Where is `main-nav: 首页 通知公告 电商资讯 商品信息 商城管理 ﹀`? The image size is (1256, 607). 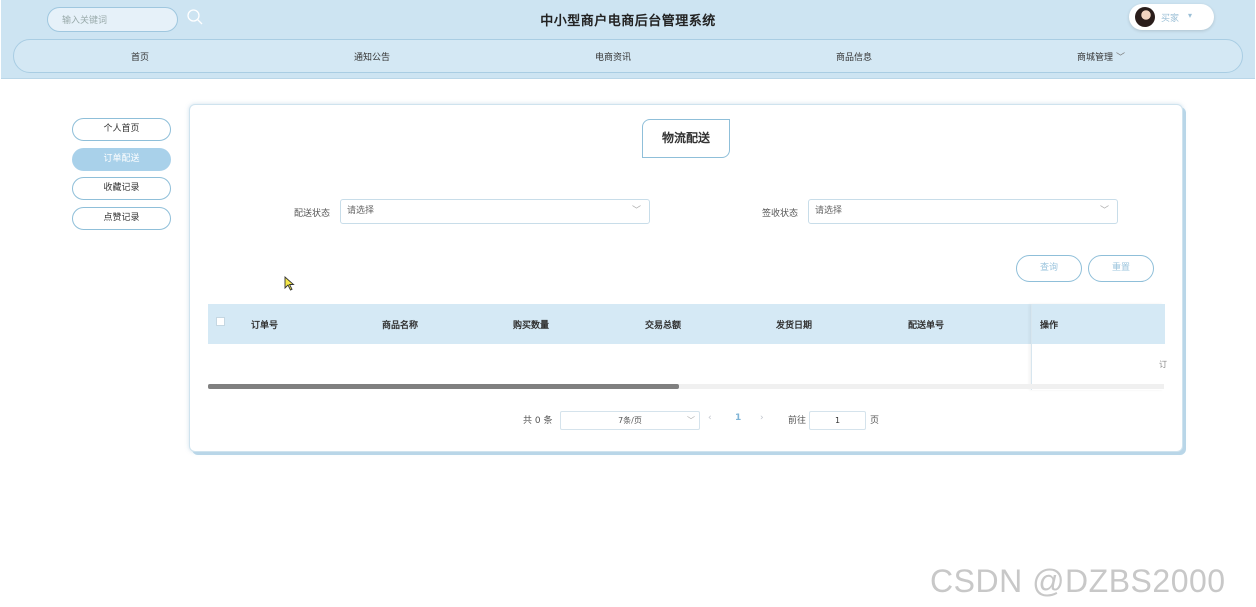 main-nav: 首页 通知公告 电商资讯 商品信息 商城管理 ﹀ is located at coordinates (628, 56).